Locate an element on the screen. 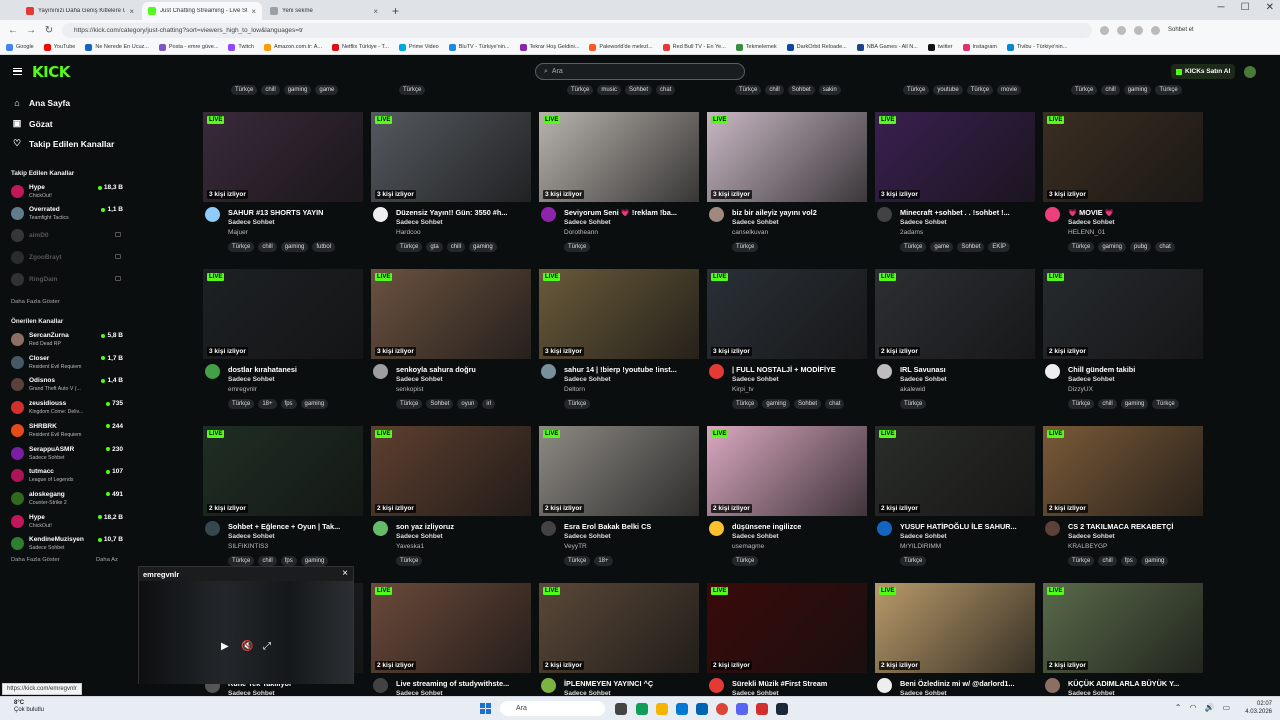  streamer-name: emregvnlr is located at coordinates (242, 389).